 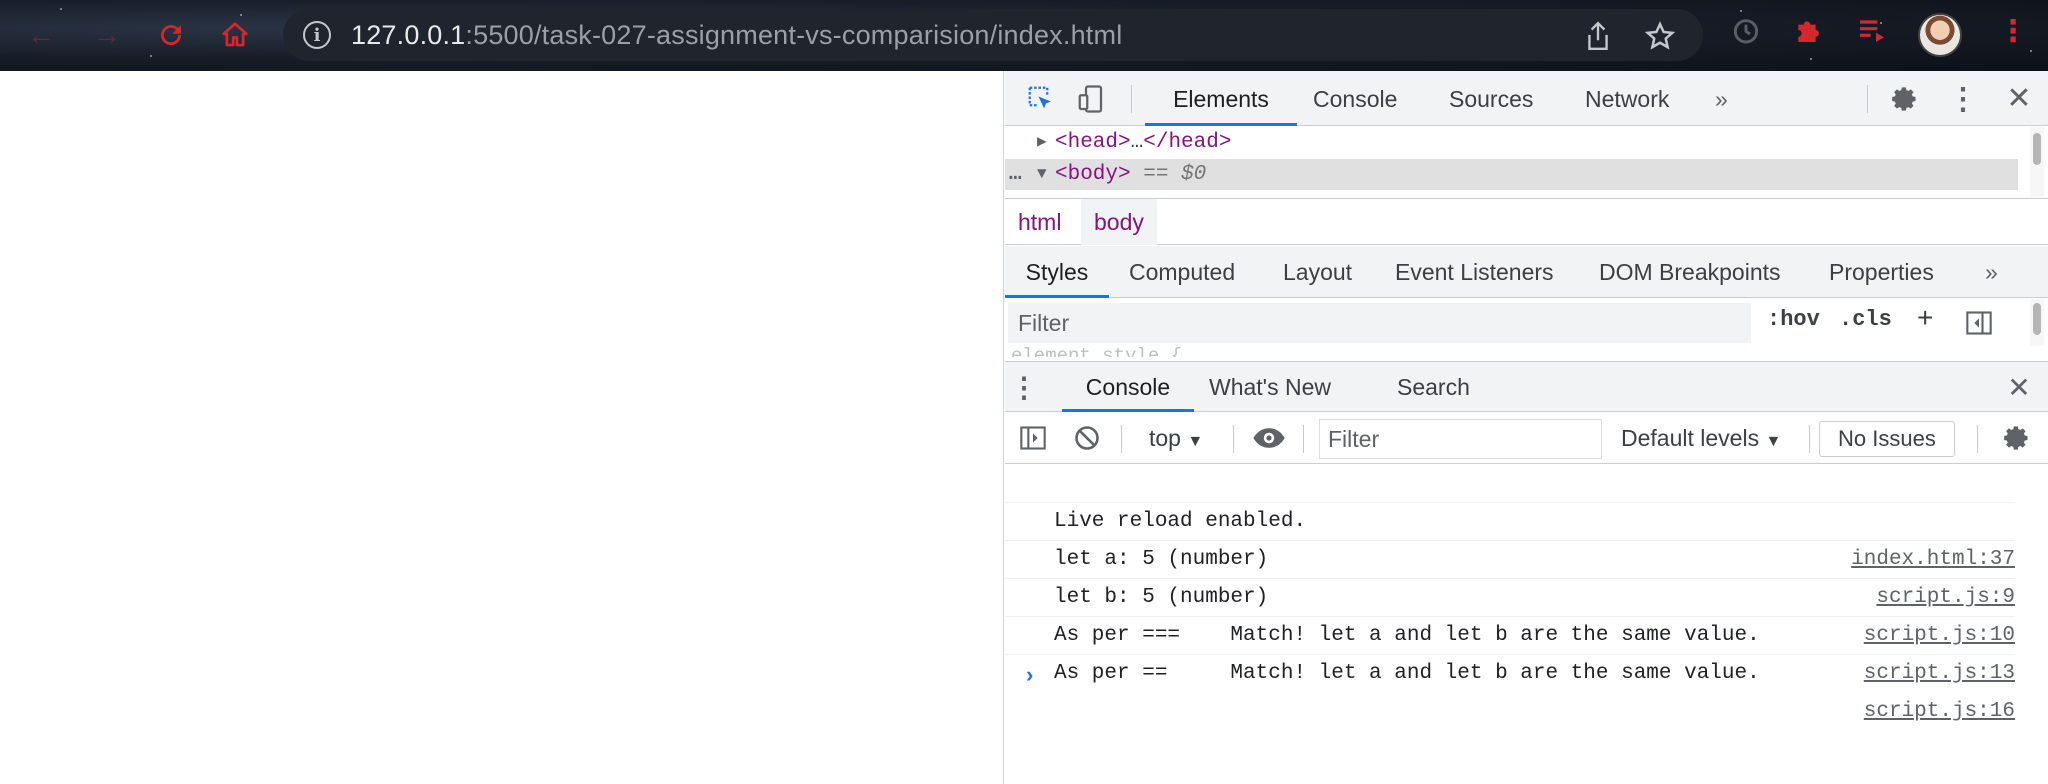 I want to click on tab-sources: Sources, so click(x=1491, y=98).